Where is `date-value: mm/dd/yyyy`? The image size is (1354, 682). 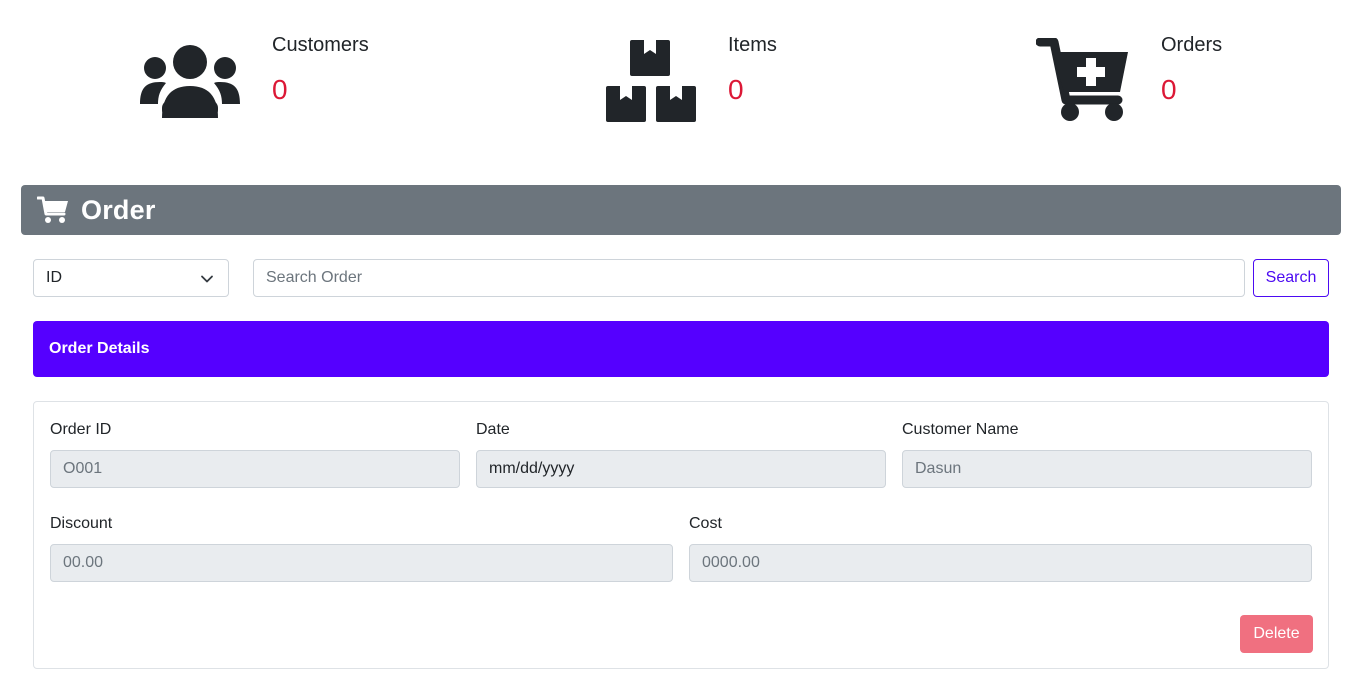 date-value: mm/dd/yyyy is located at coordinates (532, 468).